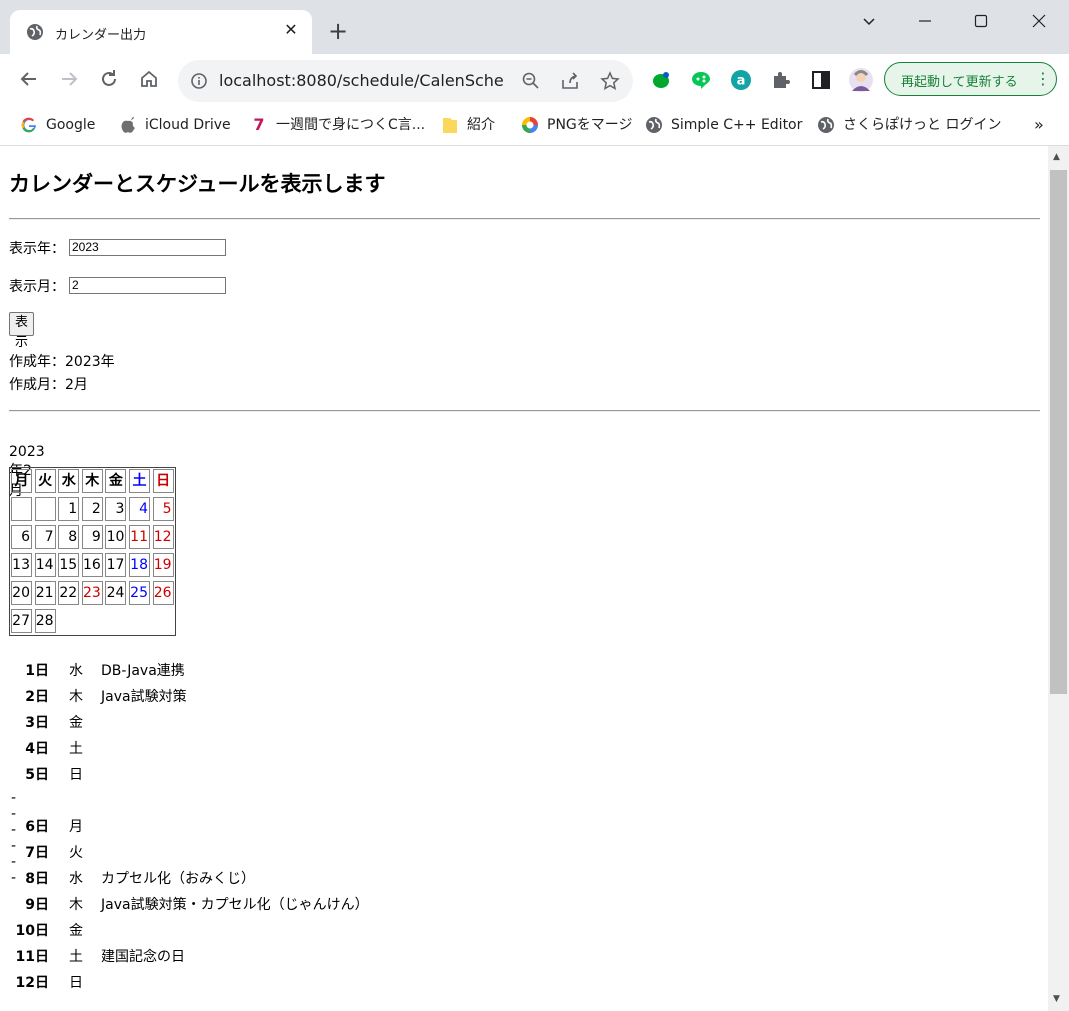 This screenshot has height=1011, width=1069. Describe the element at coordinates (1056, 999) in the screenshot. I see `scroll-down-icon: ▼` at that location.